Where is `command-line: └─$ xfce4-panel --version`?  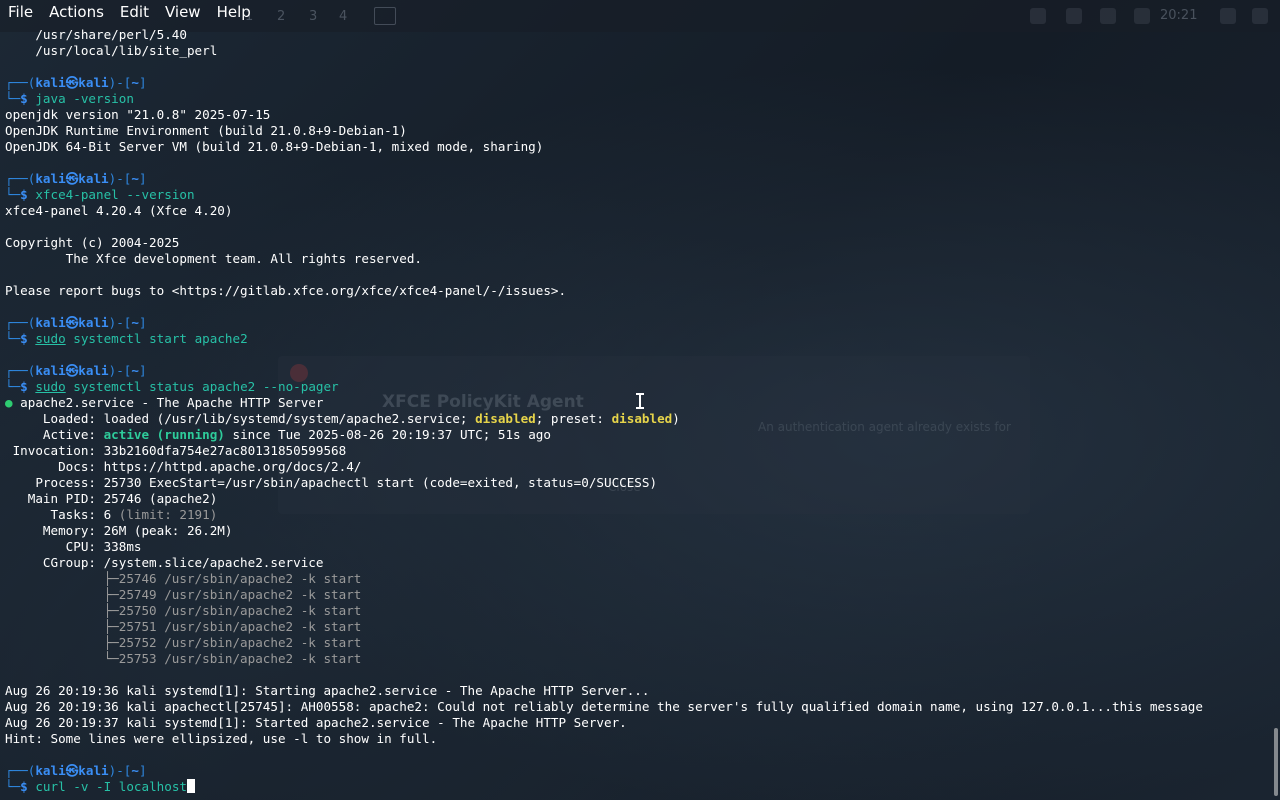
command-line: └─$ xfce4-panel --version is located at coordinates (100, 194).